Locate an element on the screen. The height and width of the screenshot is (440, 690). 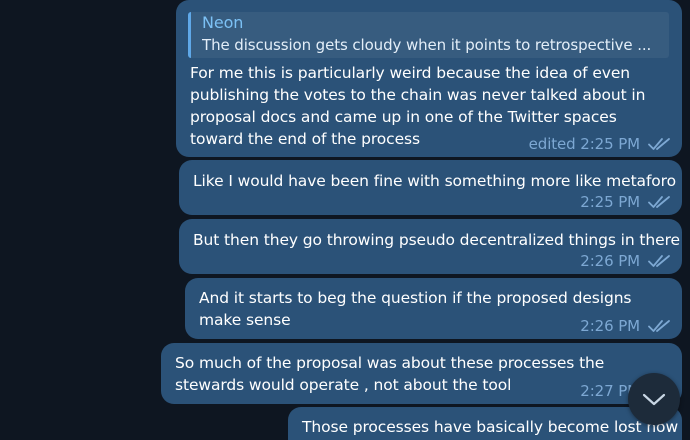
message-meta: edited 2:25 PM is located at coordinates (600, 144).